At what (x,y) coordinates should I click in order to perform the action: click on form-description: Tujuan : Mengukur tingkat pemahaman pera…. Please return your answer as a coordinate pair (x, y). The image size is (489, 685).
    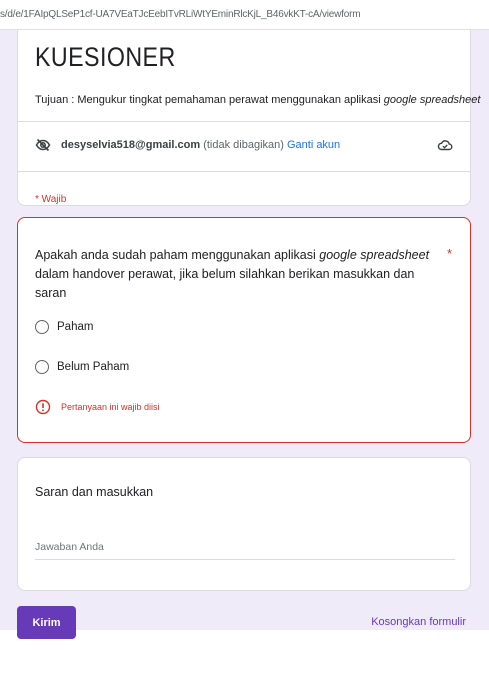
    Looking at the image, I should click on (257, 100).